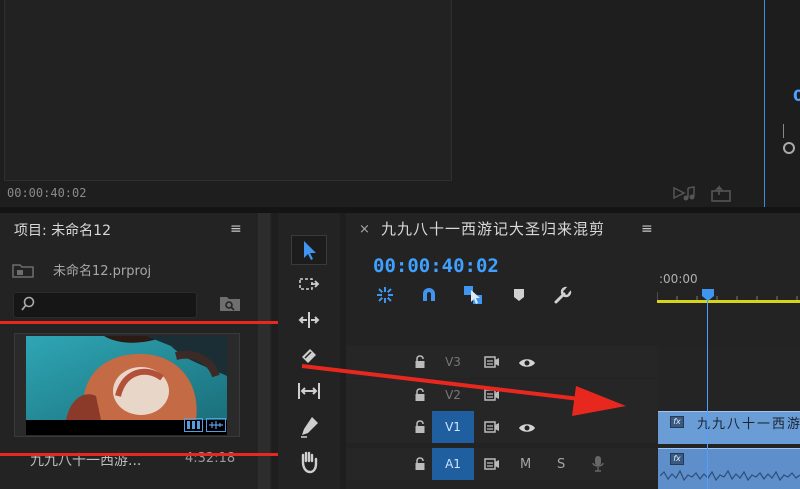 Image resolution: width=800 pixels, height=489 pixels. I want to click on eye-icon, so click(527, 428).